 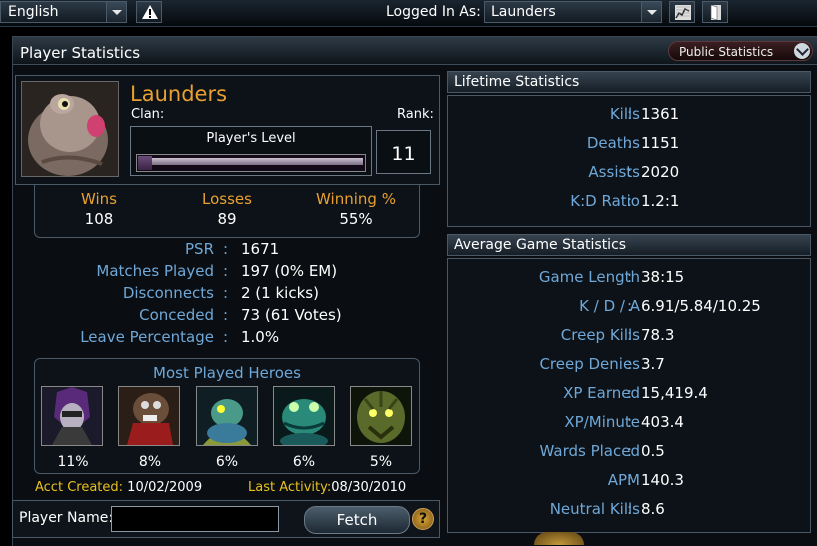 I want to click on hero-pct: 5%, so click(x=381, y=462).